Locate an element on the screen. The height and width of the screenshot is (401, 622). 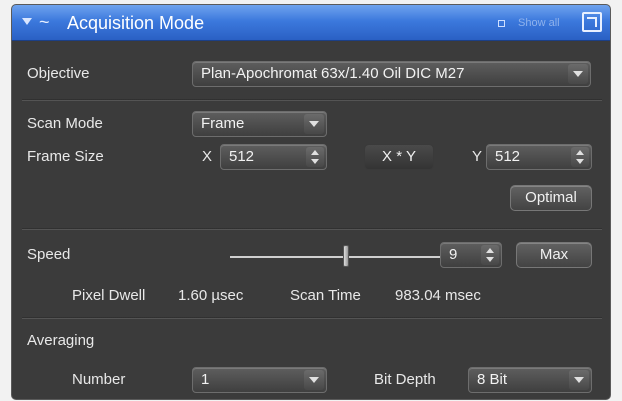
show-all-label: Show all is located at coordinates (539, 23).